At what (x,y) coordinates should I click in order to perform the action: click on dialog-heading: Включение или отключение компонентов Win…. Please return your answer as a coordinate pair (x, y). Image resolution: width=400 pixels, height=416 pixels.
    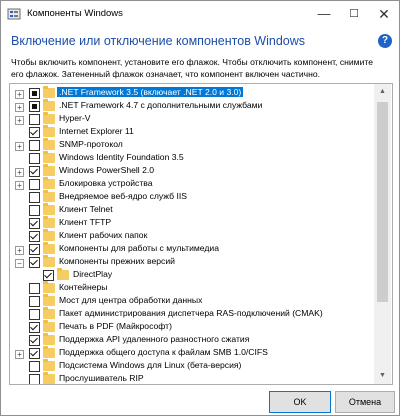
    Looking at the image, I should click on (158, 41).